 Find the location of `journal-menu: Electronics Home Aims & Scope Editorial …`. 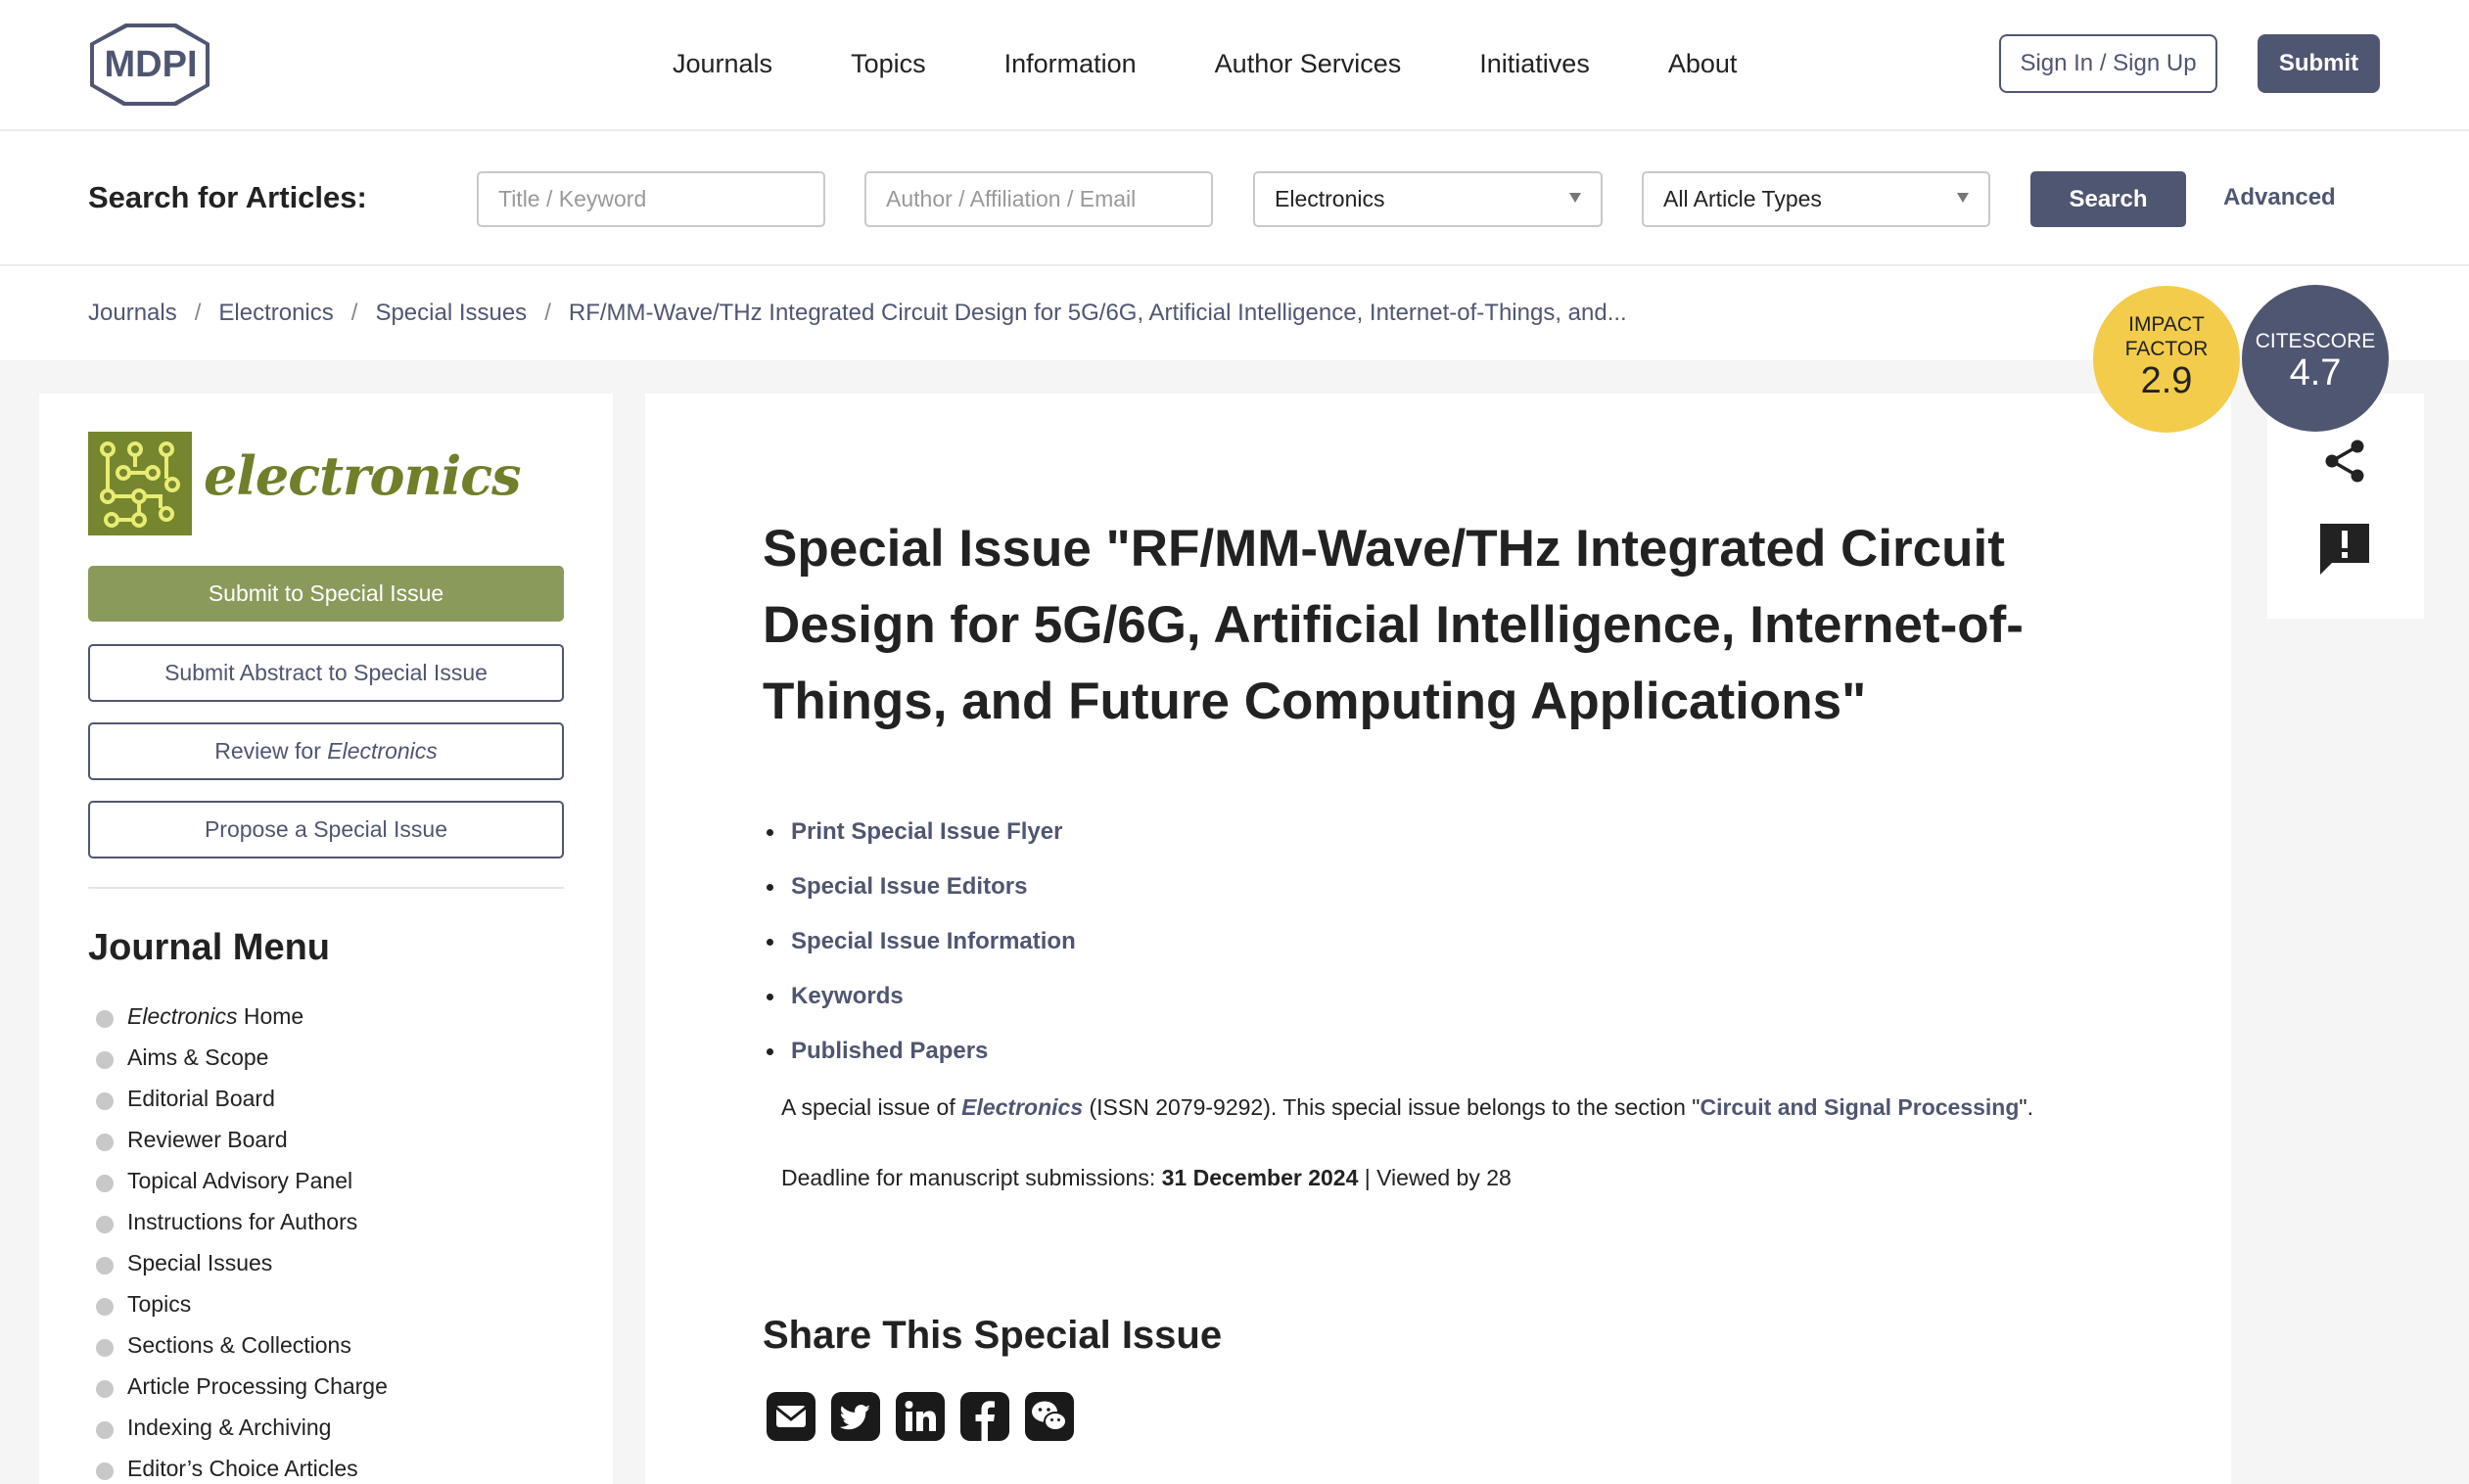

journal-menu: Electronics Home Aims & Scope Editorial … is located at coordinates (242, 1240).